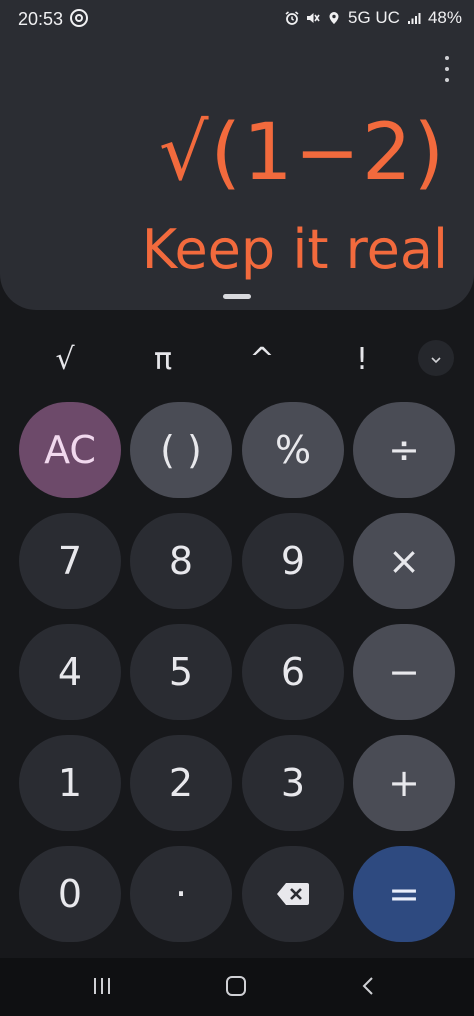  Describe the element at coordinates (404, 672) in the screenshot. I see `minus-button: −` at that location.